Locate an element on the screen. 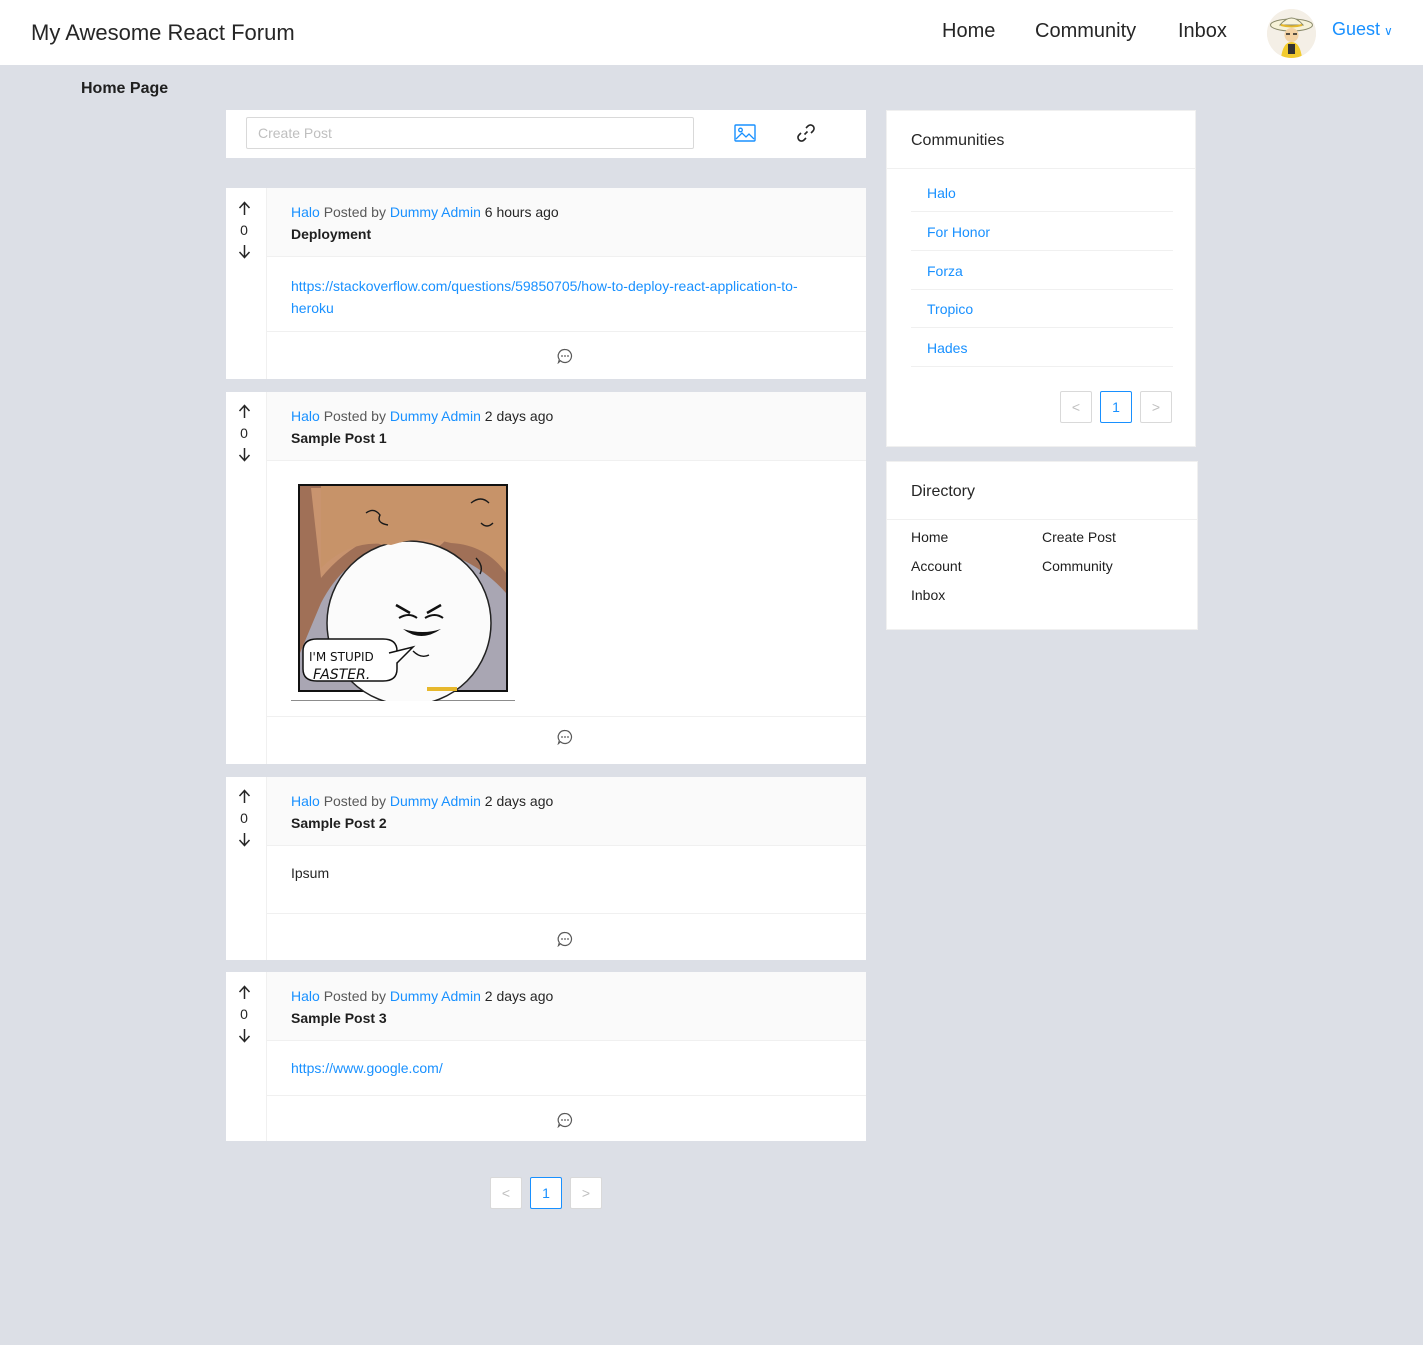  pagination-next-button: > is located at coordinates (586, 1193).